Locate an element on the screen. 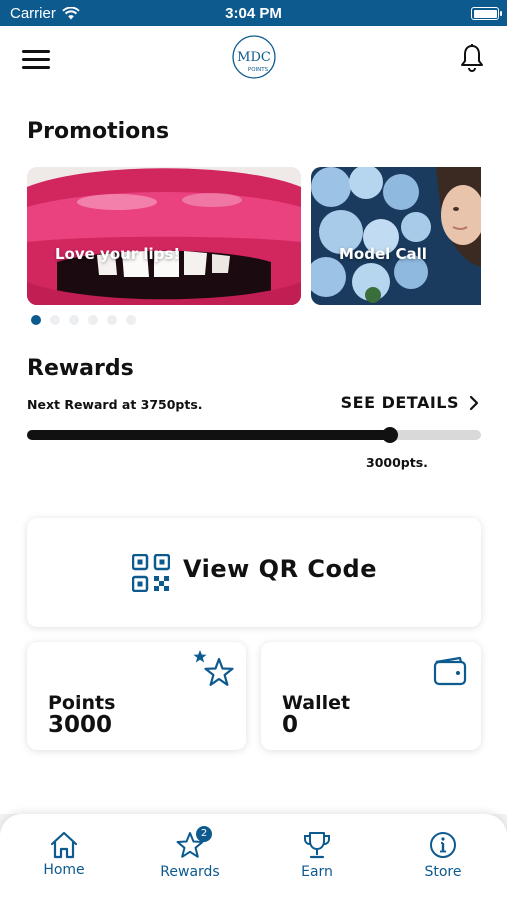  info-icon is located at coordinates (443, 845).